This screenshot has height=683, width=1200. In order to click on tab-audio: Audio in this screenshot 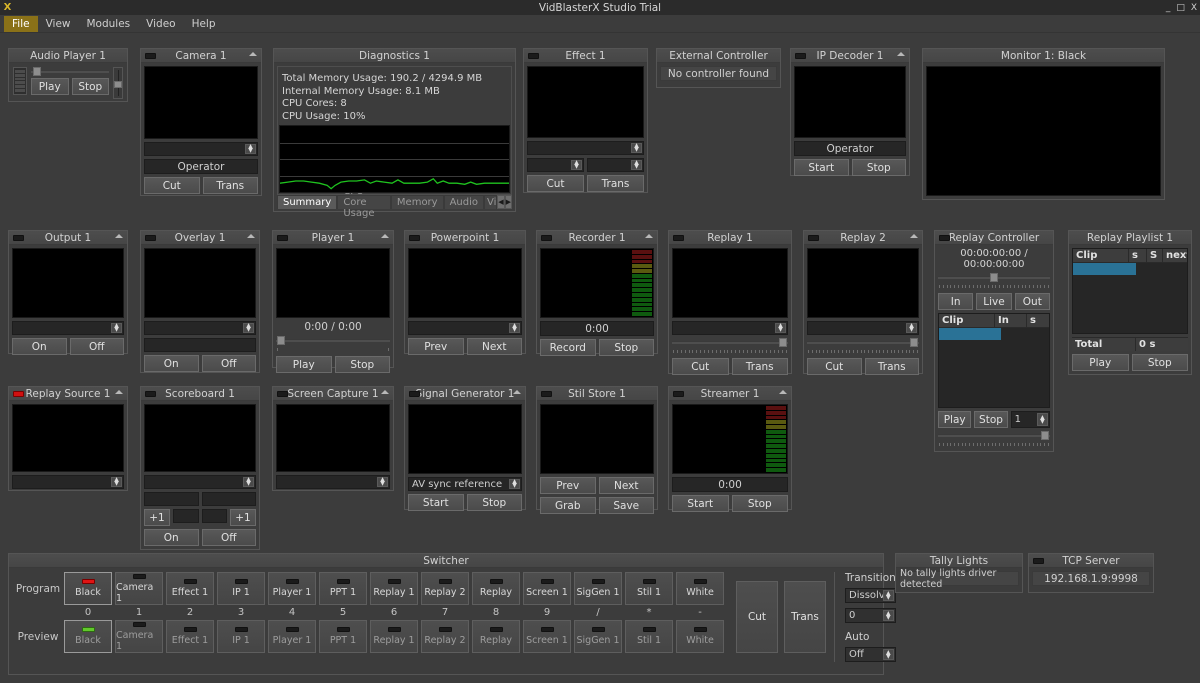, I will do `click(464, 202)`.